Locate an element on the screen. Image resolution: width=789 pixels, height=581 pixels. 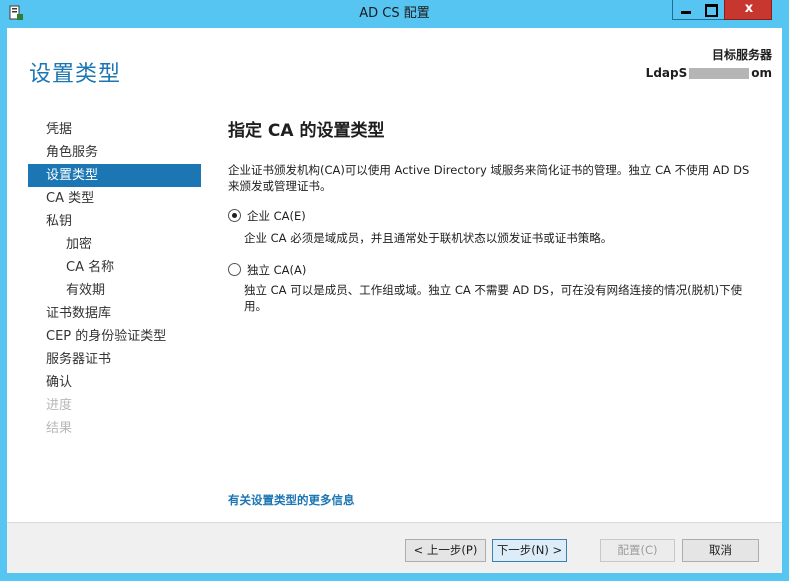
minimize-button is located at coordinates (685, 10).